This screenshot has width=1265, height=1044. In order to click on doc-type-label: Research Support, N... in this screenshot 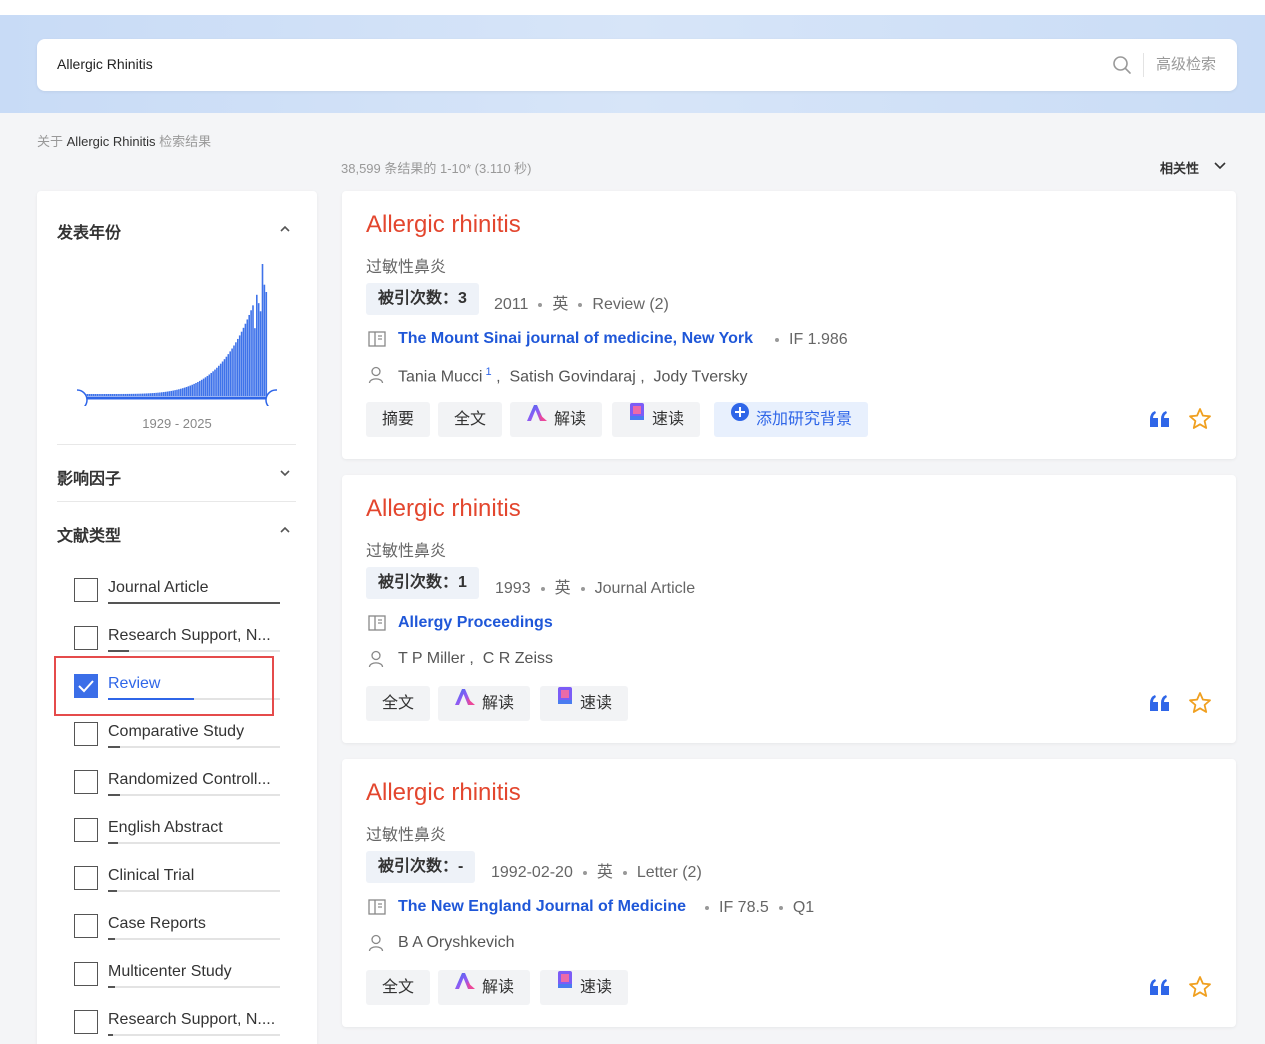, I will do `click(194, 636)`.